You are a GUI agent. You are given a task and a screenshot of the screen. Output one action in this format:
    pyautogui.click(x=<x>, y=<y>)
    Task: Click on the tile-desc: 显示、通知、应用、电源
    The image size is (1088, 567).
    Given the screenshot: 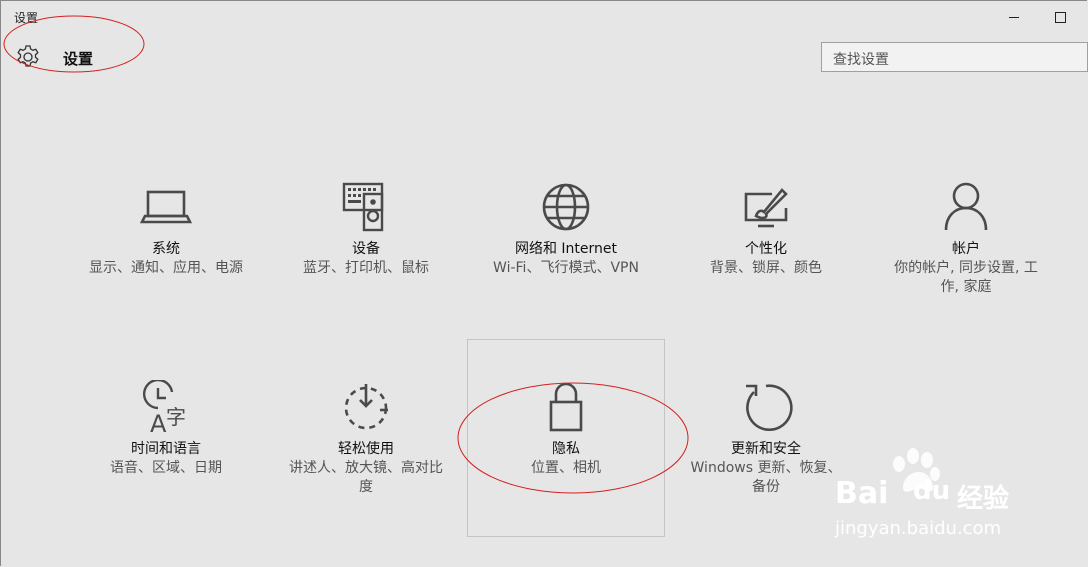 What is the action you would take?
    pyautogui.click(x=166, y=268)
    